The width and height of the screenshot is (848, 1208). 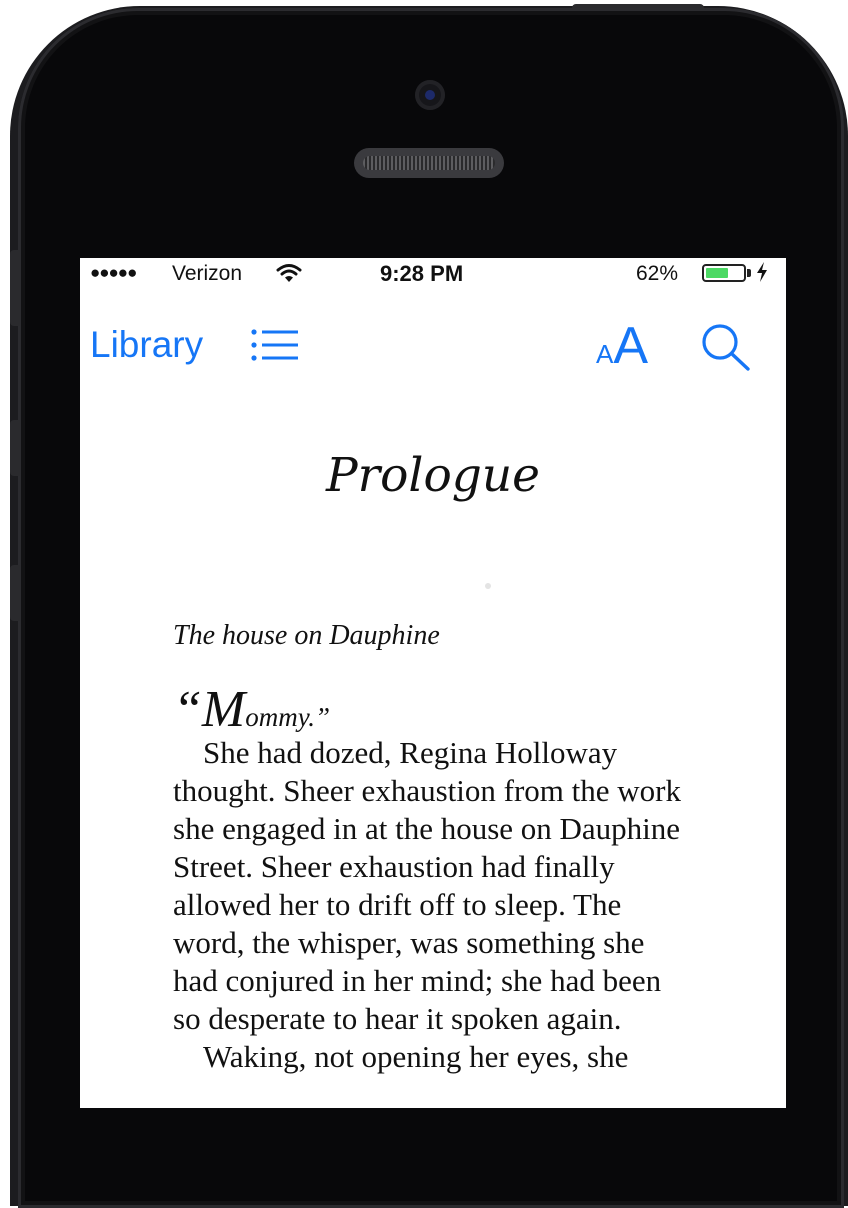 I want to click on drop-cap: “M, so click(x=209, y=709).